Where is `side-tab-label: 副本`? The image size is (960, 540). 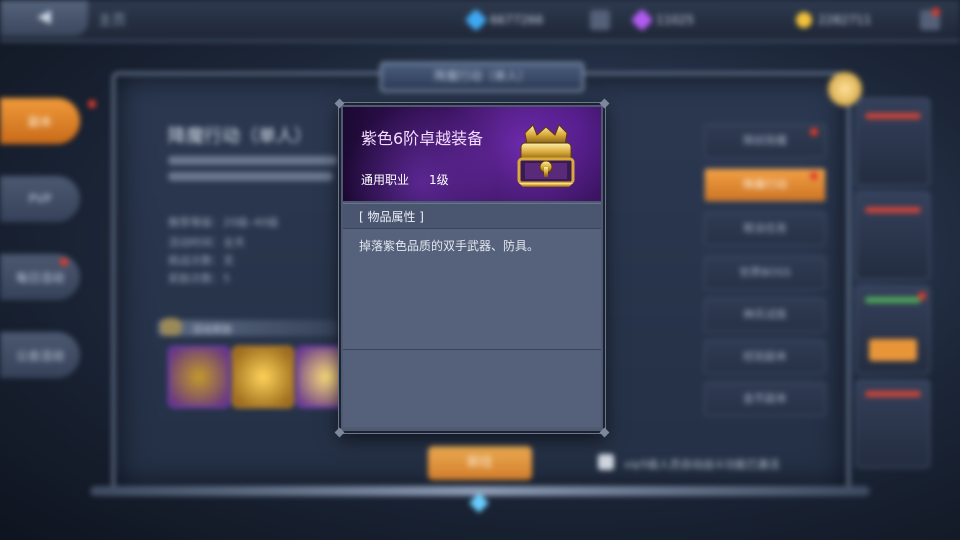 side-tab-label: 副本 is located at coordinates (39, 121).